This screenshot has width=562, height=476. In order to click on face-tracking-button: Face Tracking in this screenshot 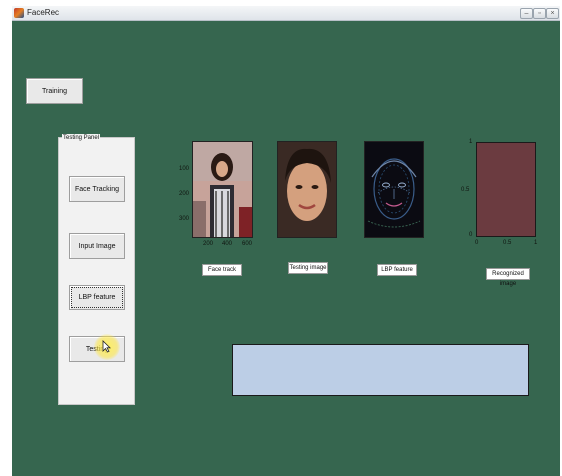, I will do `click(97, 189)`.